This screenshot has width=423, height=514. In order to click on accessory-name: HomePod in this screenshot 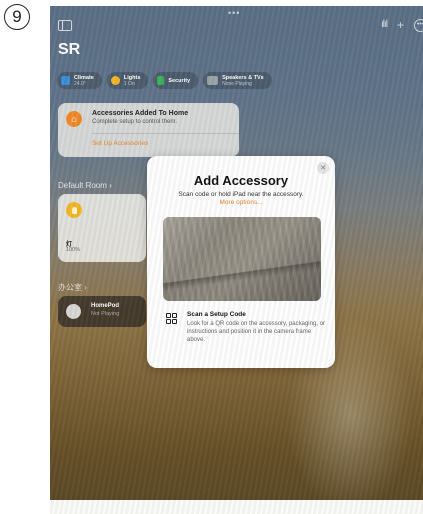, I will do `click(105, 306)`.